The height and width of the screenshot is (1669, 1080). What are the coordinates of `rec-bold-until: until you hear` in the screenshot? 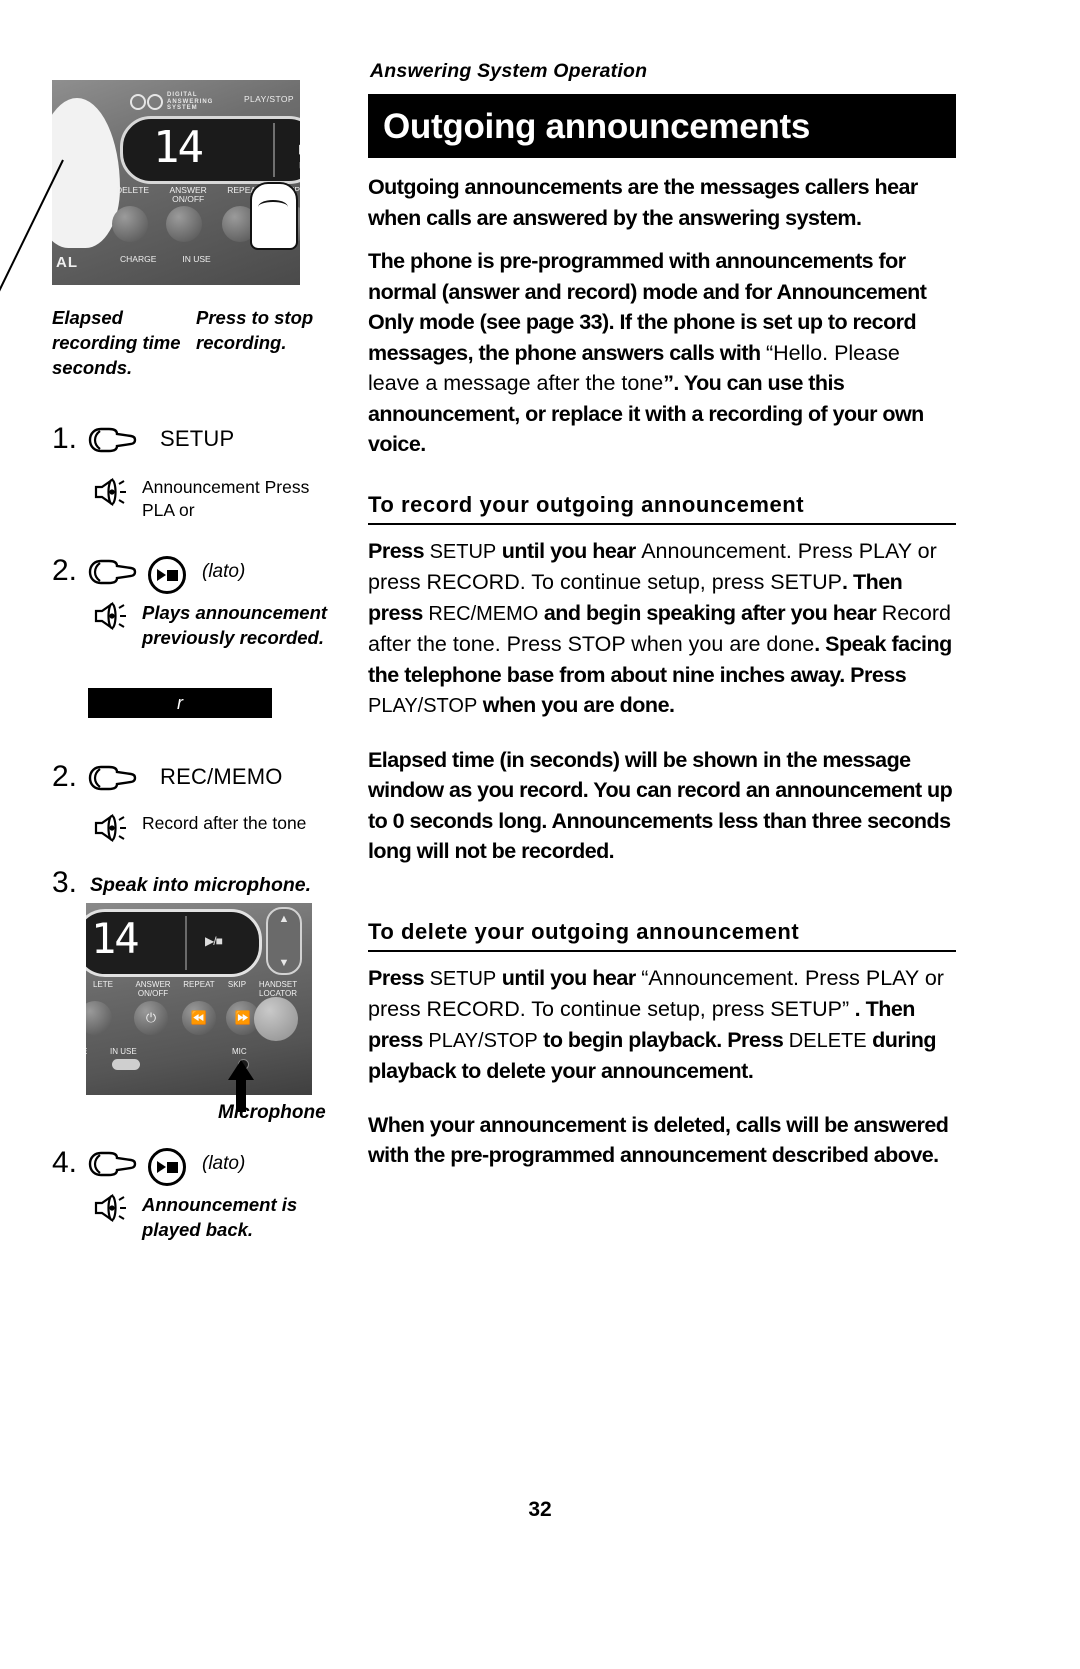 It's located at (568, 550).